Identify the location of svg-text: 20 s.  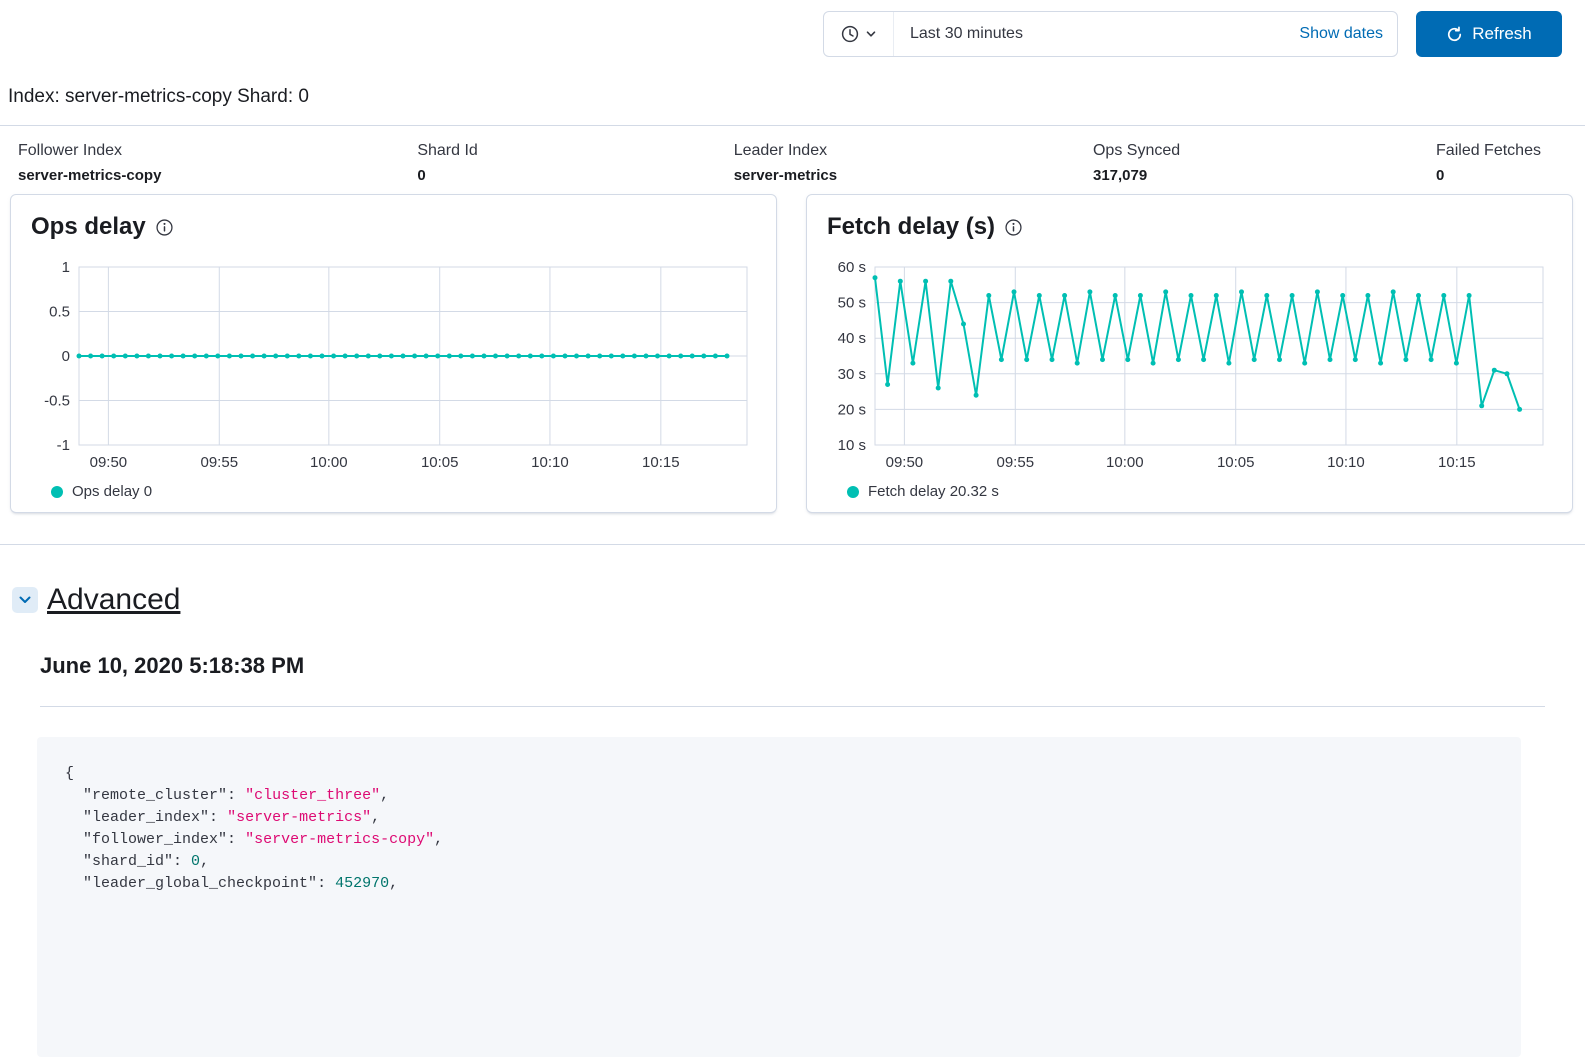
(852, 409).